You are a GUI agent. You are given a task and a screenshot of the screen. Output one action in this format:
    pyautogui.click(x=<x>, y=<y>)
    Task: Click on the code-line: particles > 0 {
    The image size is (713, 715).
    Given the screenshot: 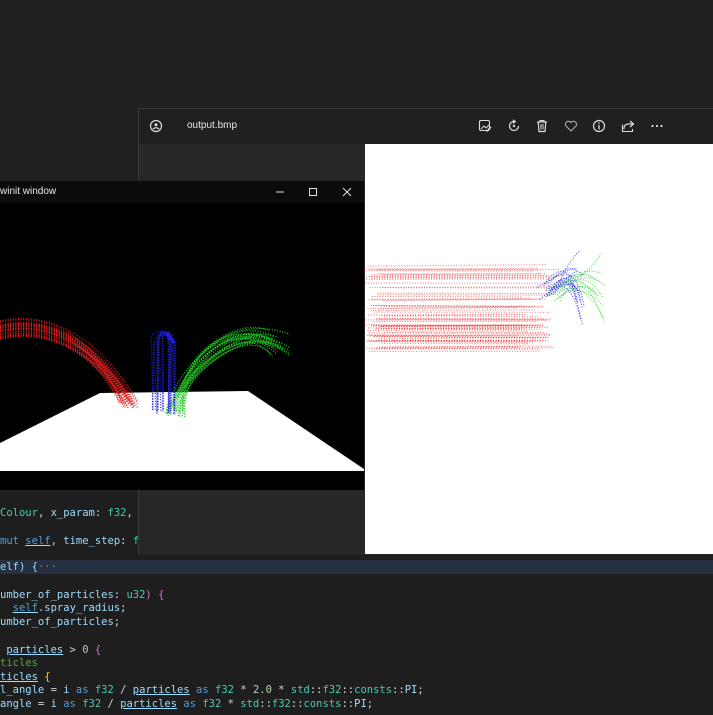 What is the action you would take?
    pyautogui.click(x=54, y=650)
    